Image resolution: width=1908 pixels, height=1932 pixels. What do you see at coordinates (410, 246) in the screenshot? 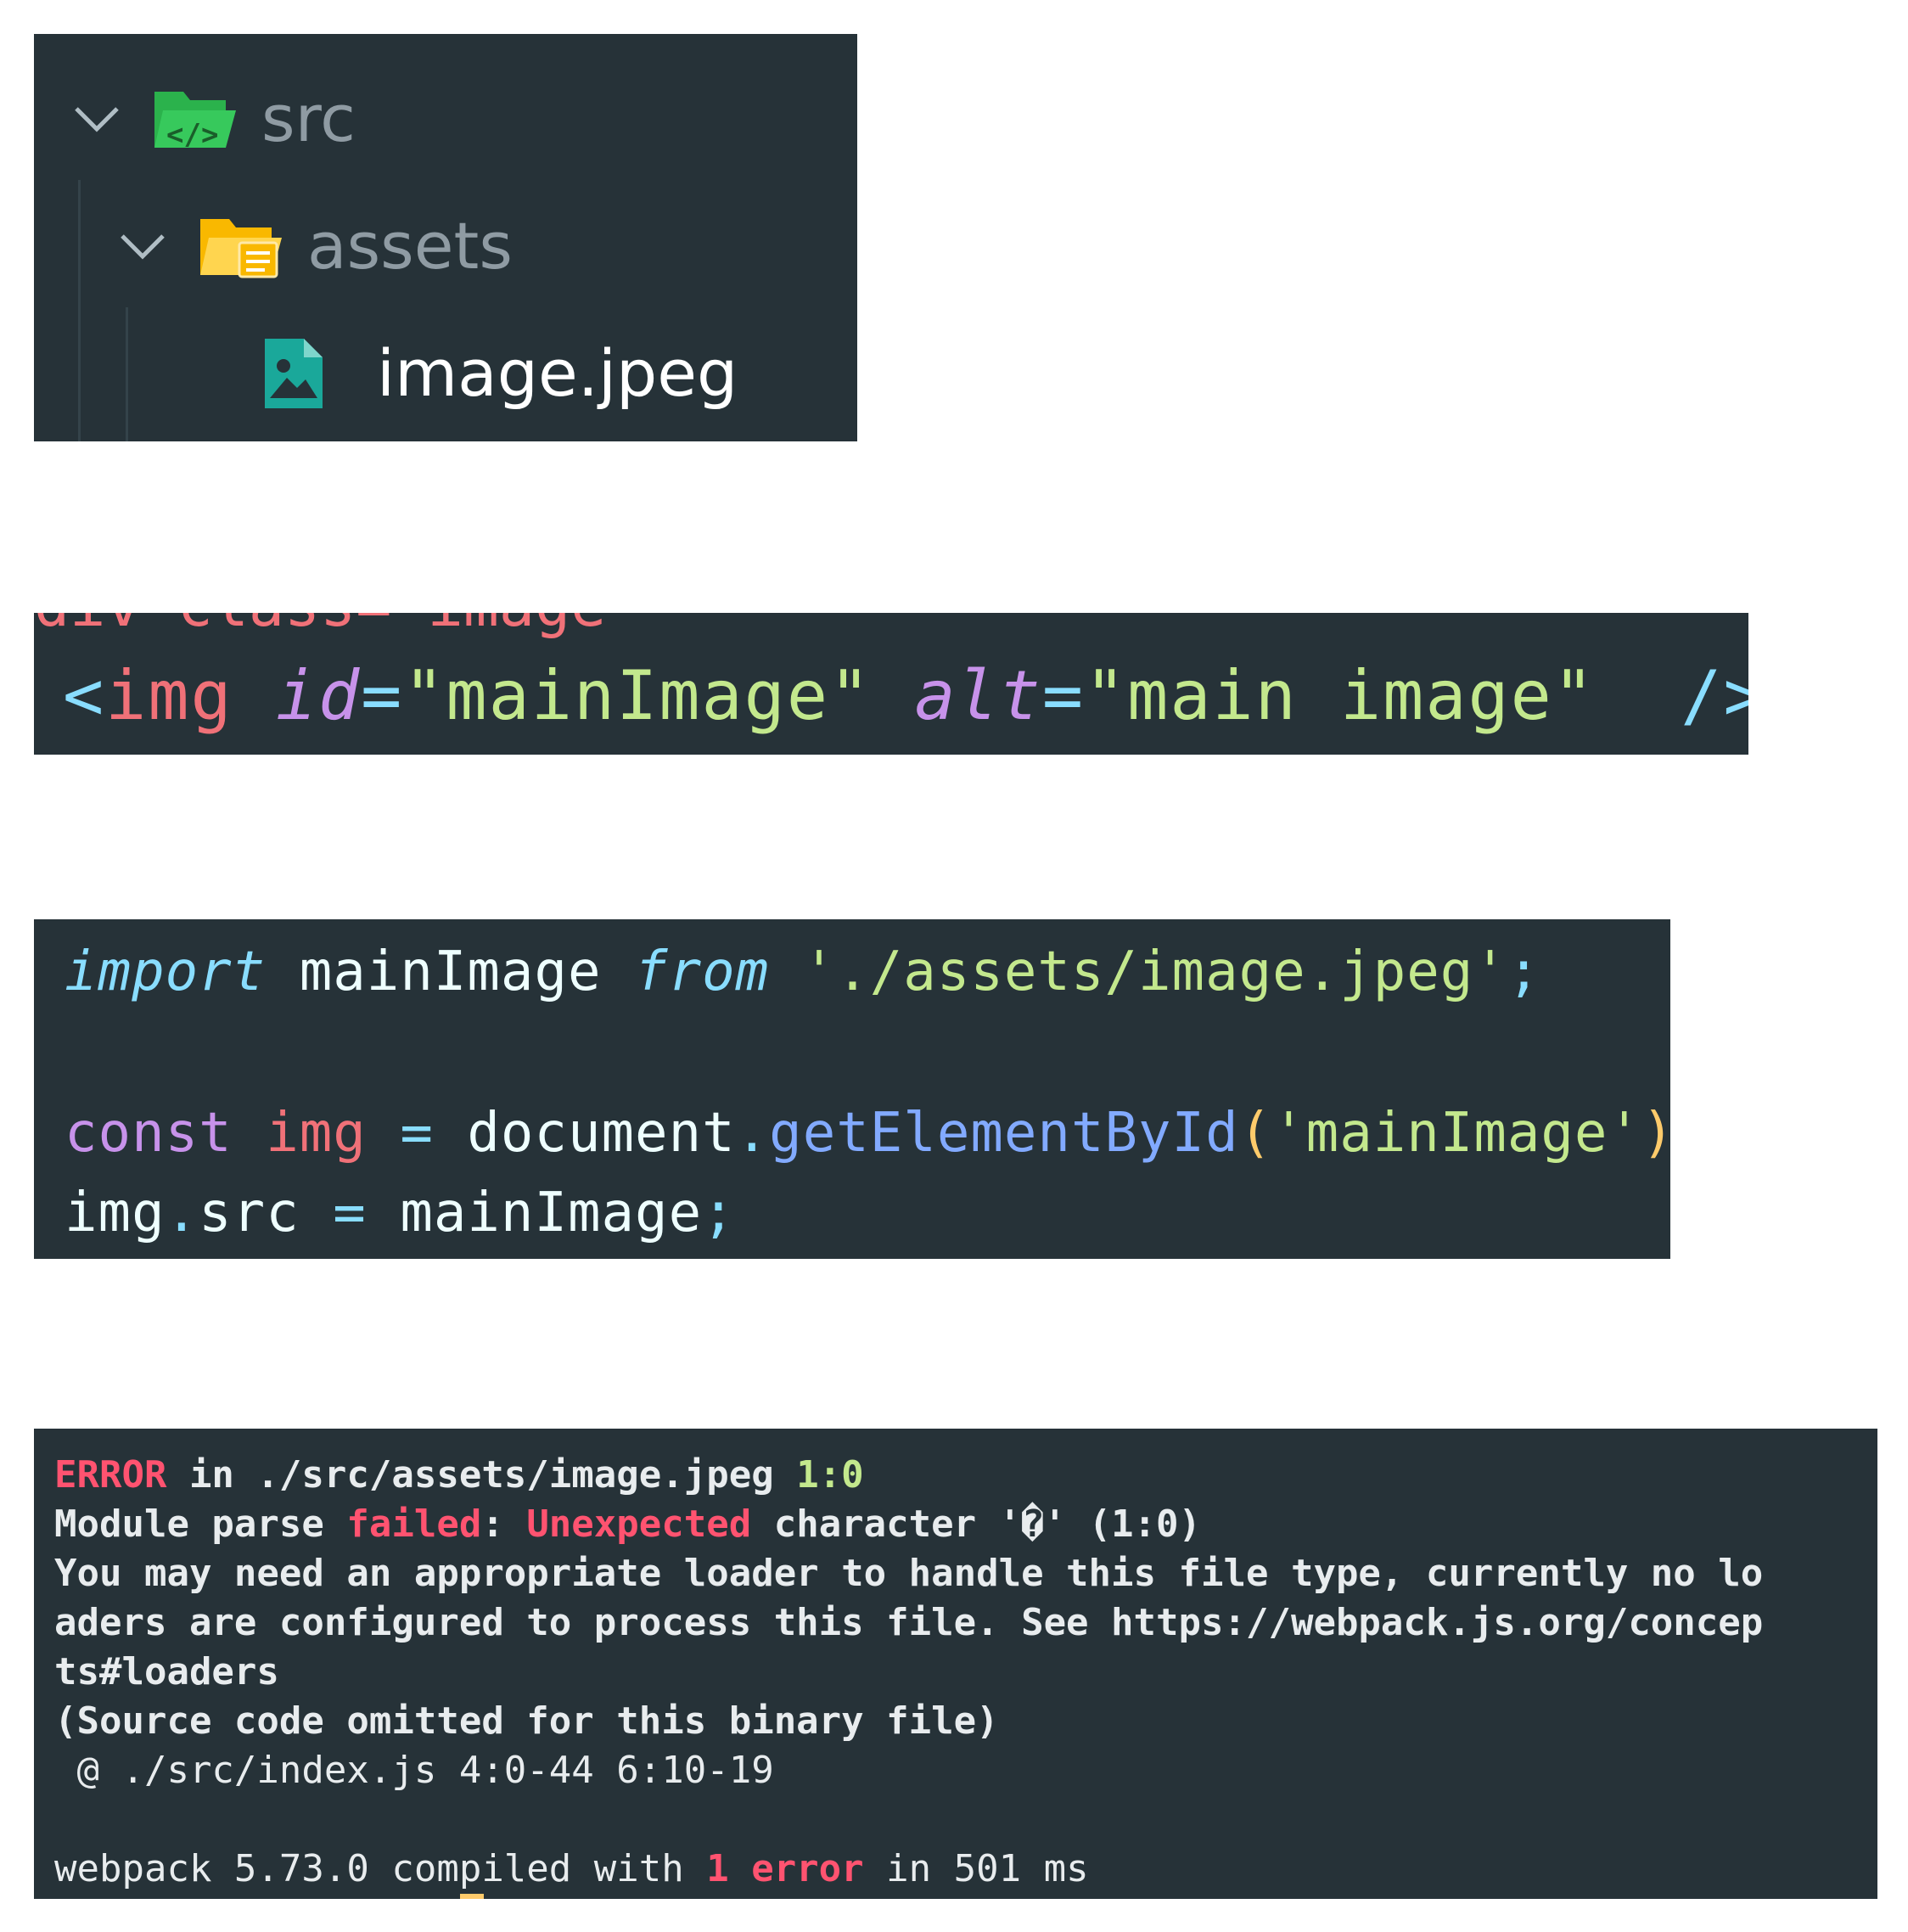
I see `tree-item-label: assets` at bounding box center [410, 246].